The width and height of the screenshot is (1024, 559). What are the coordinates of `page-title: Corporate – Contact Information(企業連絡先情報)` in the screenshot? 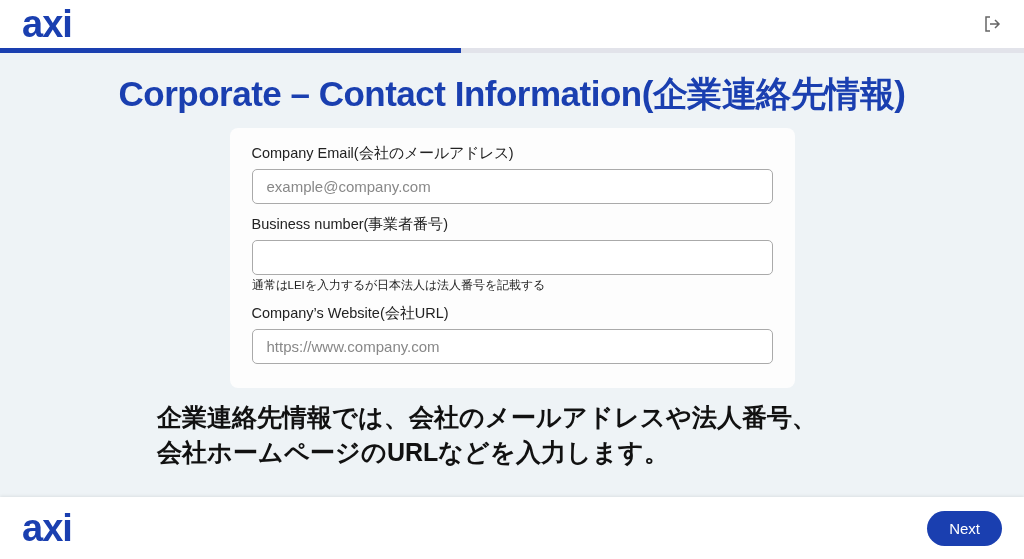 It's located at (512, 94).